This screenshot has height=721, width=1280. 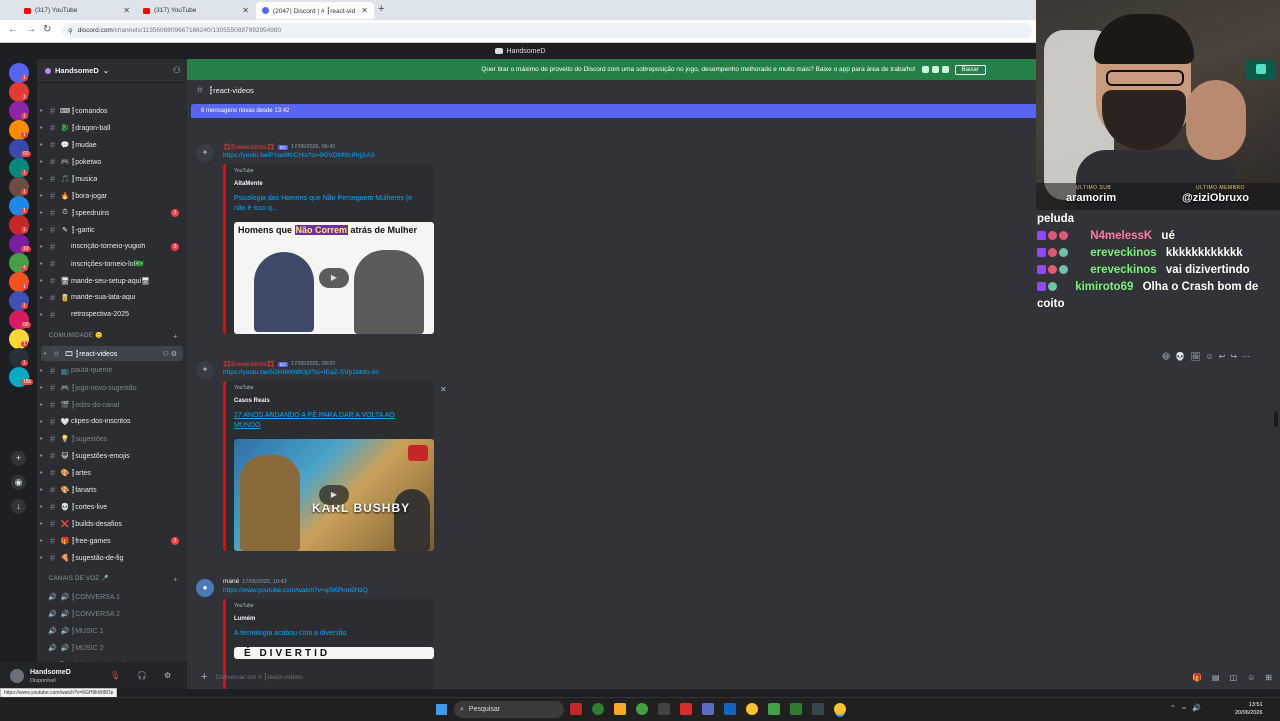 I want to click on channel-item: ▸ # 🎵 ┇musica, so click(x=112, y=178).